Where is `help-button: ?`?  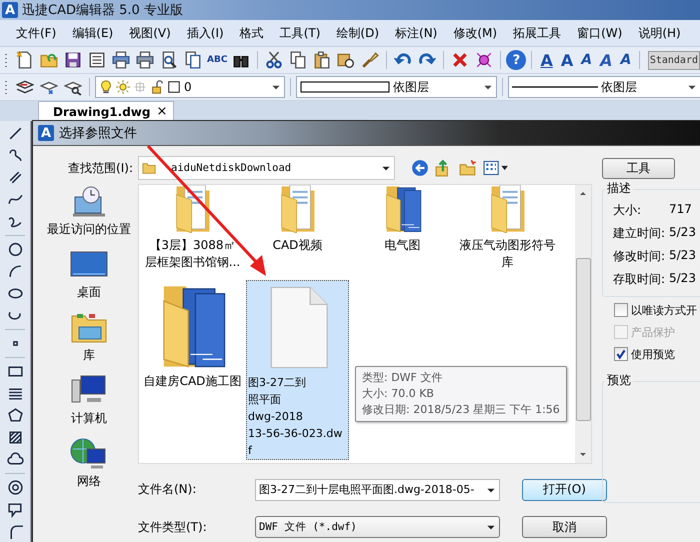
help-button: ? is located at coordinates (516, 60).